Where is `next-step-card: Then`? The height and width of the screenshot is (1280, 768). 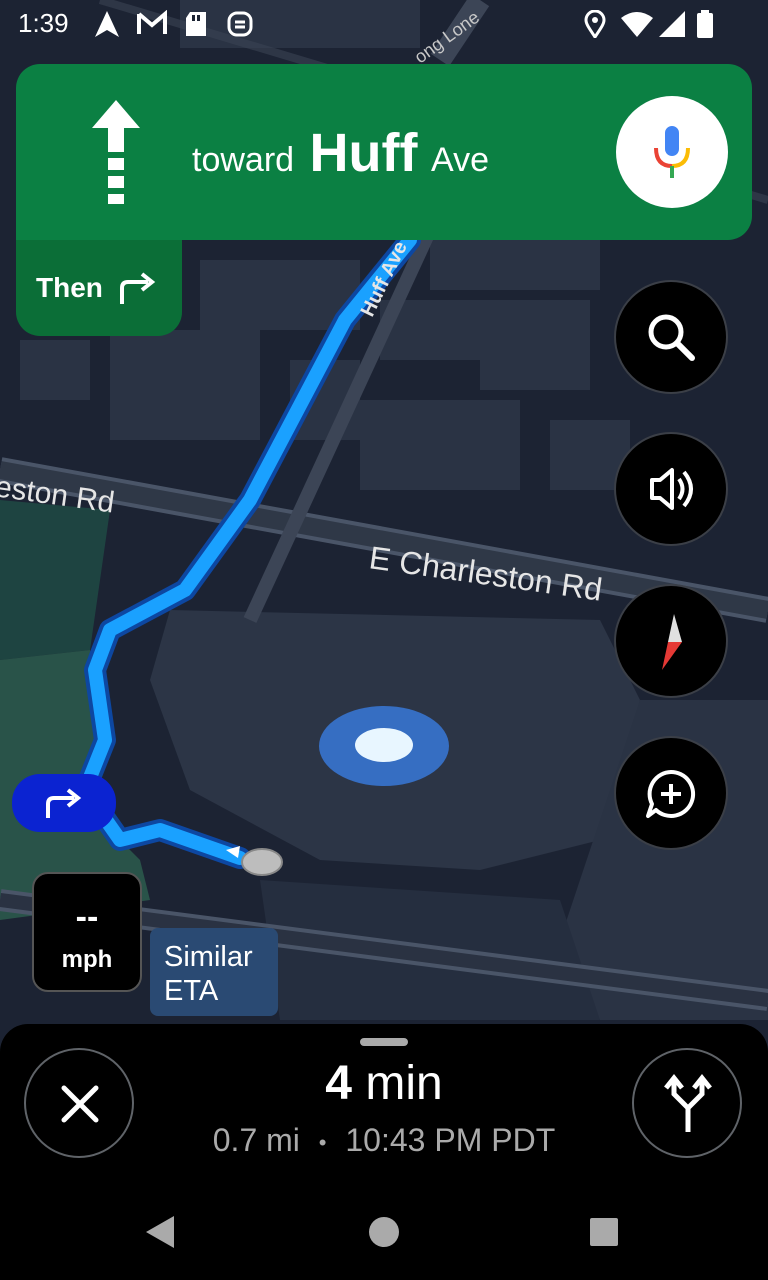
next-step-card: Then is located at coordinates (99, 288).